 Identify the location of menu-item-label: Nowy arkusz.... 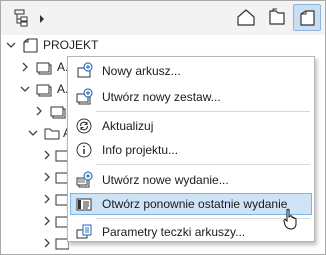
(141, 71).